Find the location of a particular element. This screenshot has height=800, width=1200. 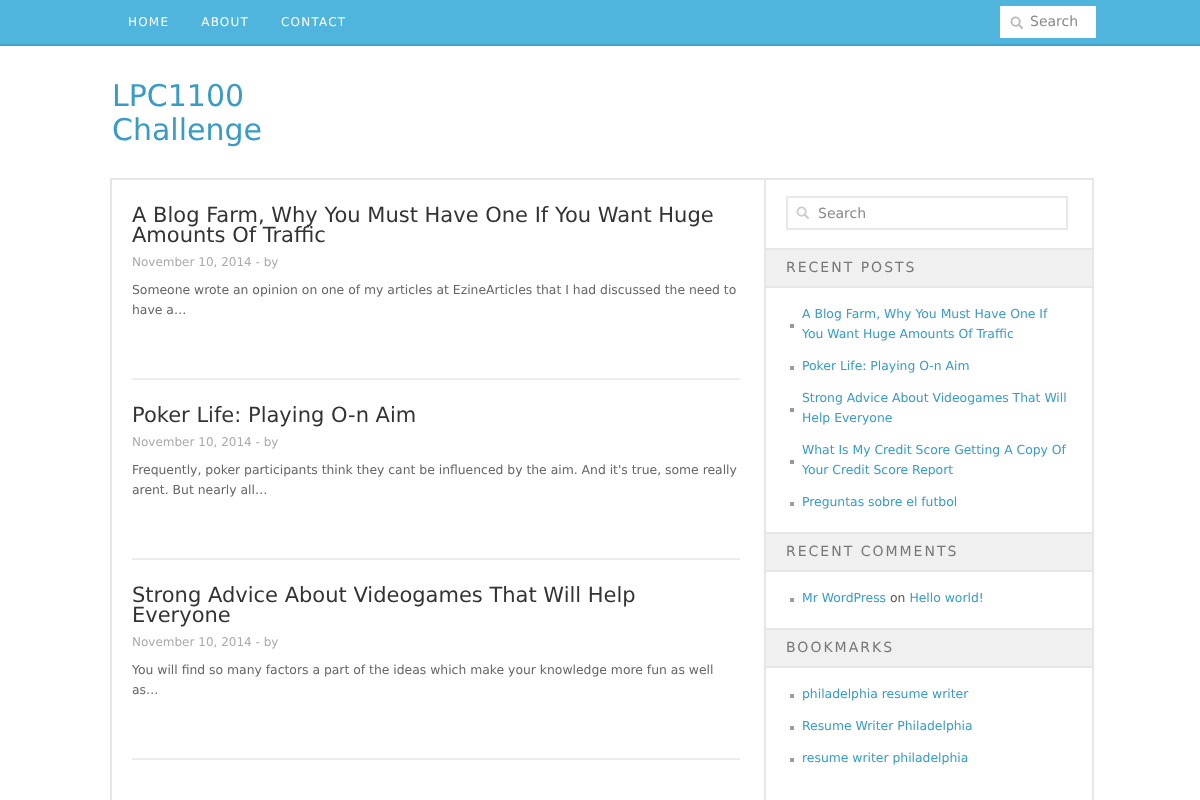

post-title: Poker Life: Playing O-n Aim is located at coordinates (436, 416).